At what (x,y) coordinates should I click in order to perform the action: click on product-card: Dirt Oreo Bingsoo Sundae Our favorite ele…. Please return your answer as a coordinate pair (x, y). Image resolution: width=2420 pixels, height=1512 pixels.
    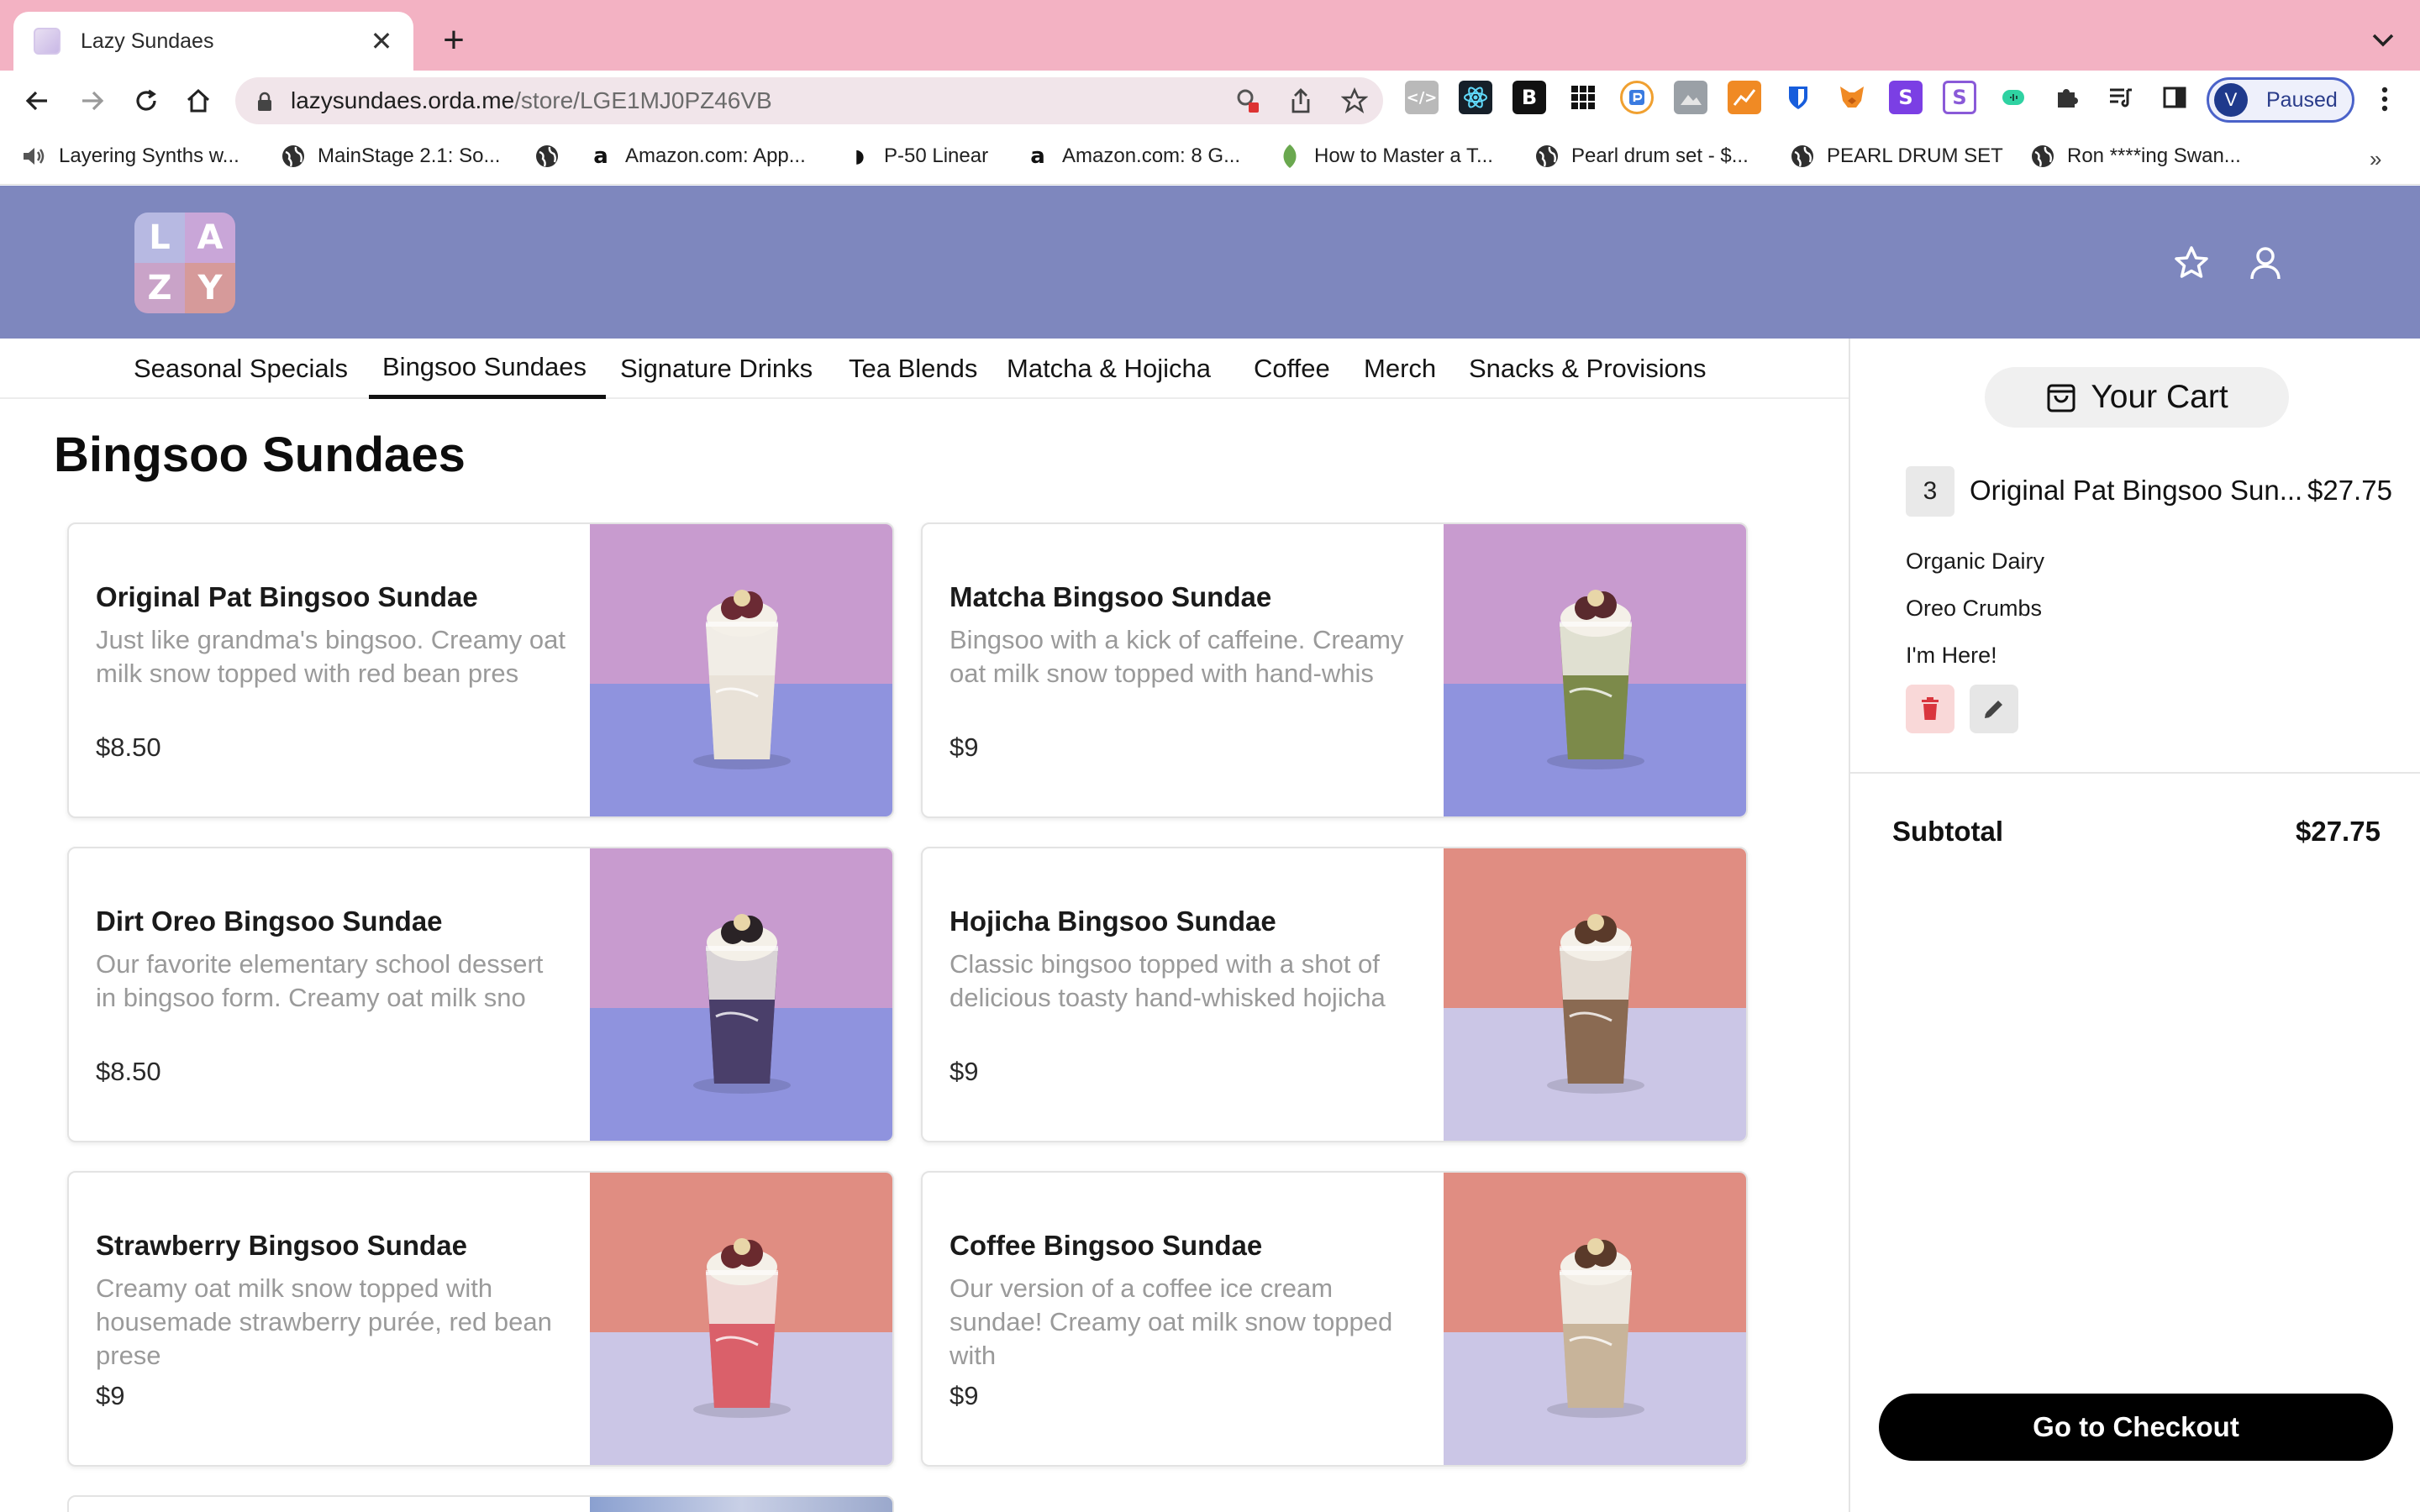
    Looking at the image, I should click on (481, 994).